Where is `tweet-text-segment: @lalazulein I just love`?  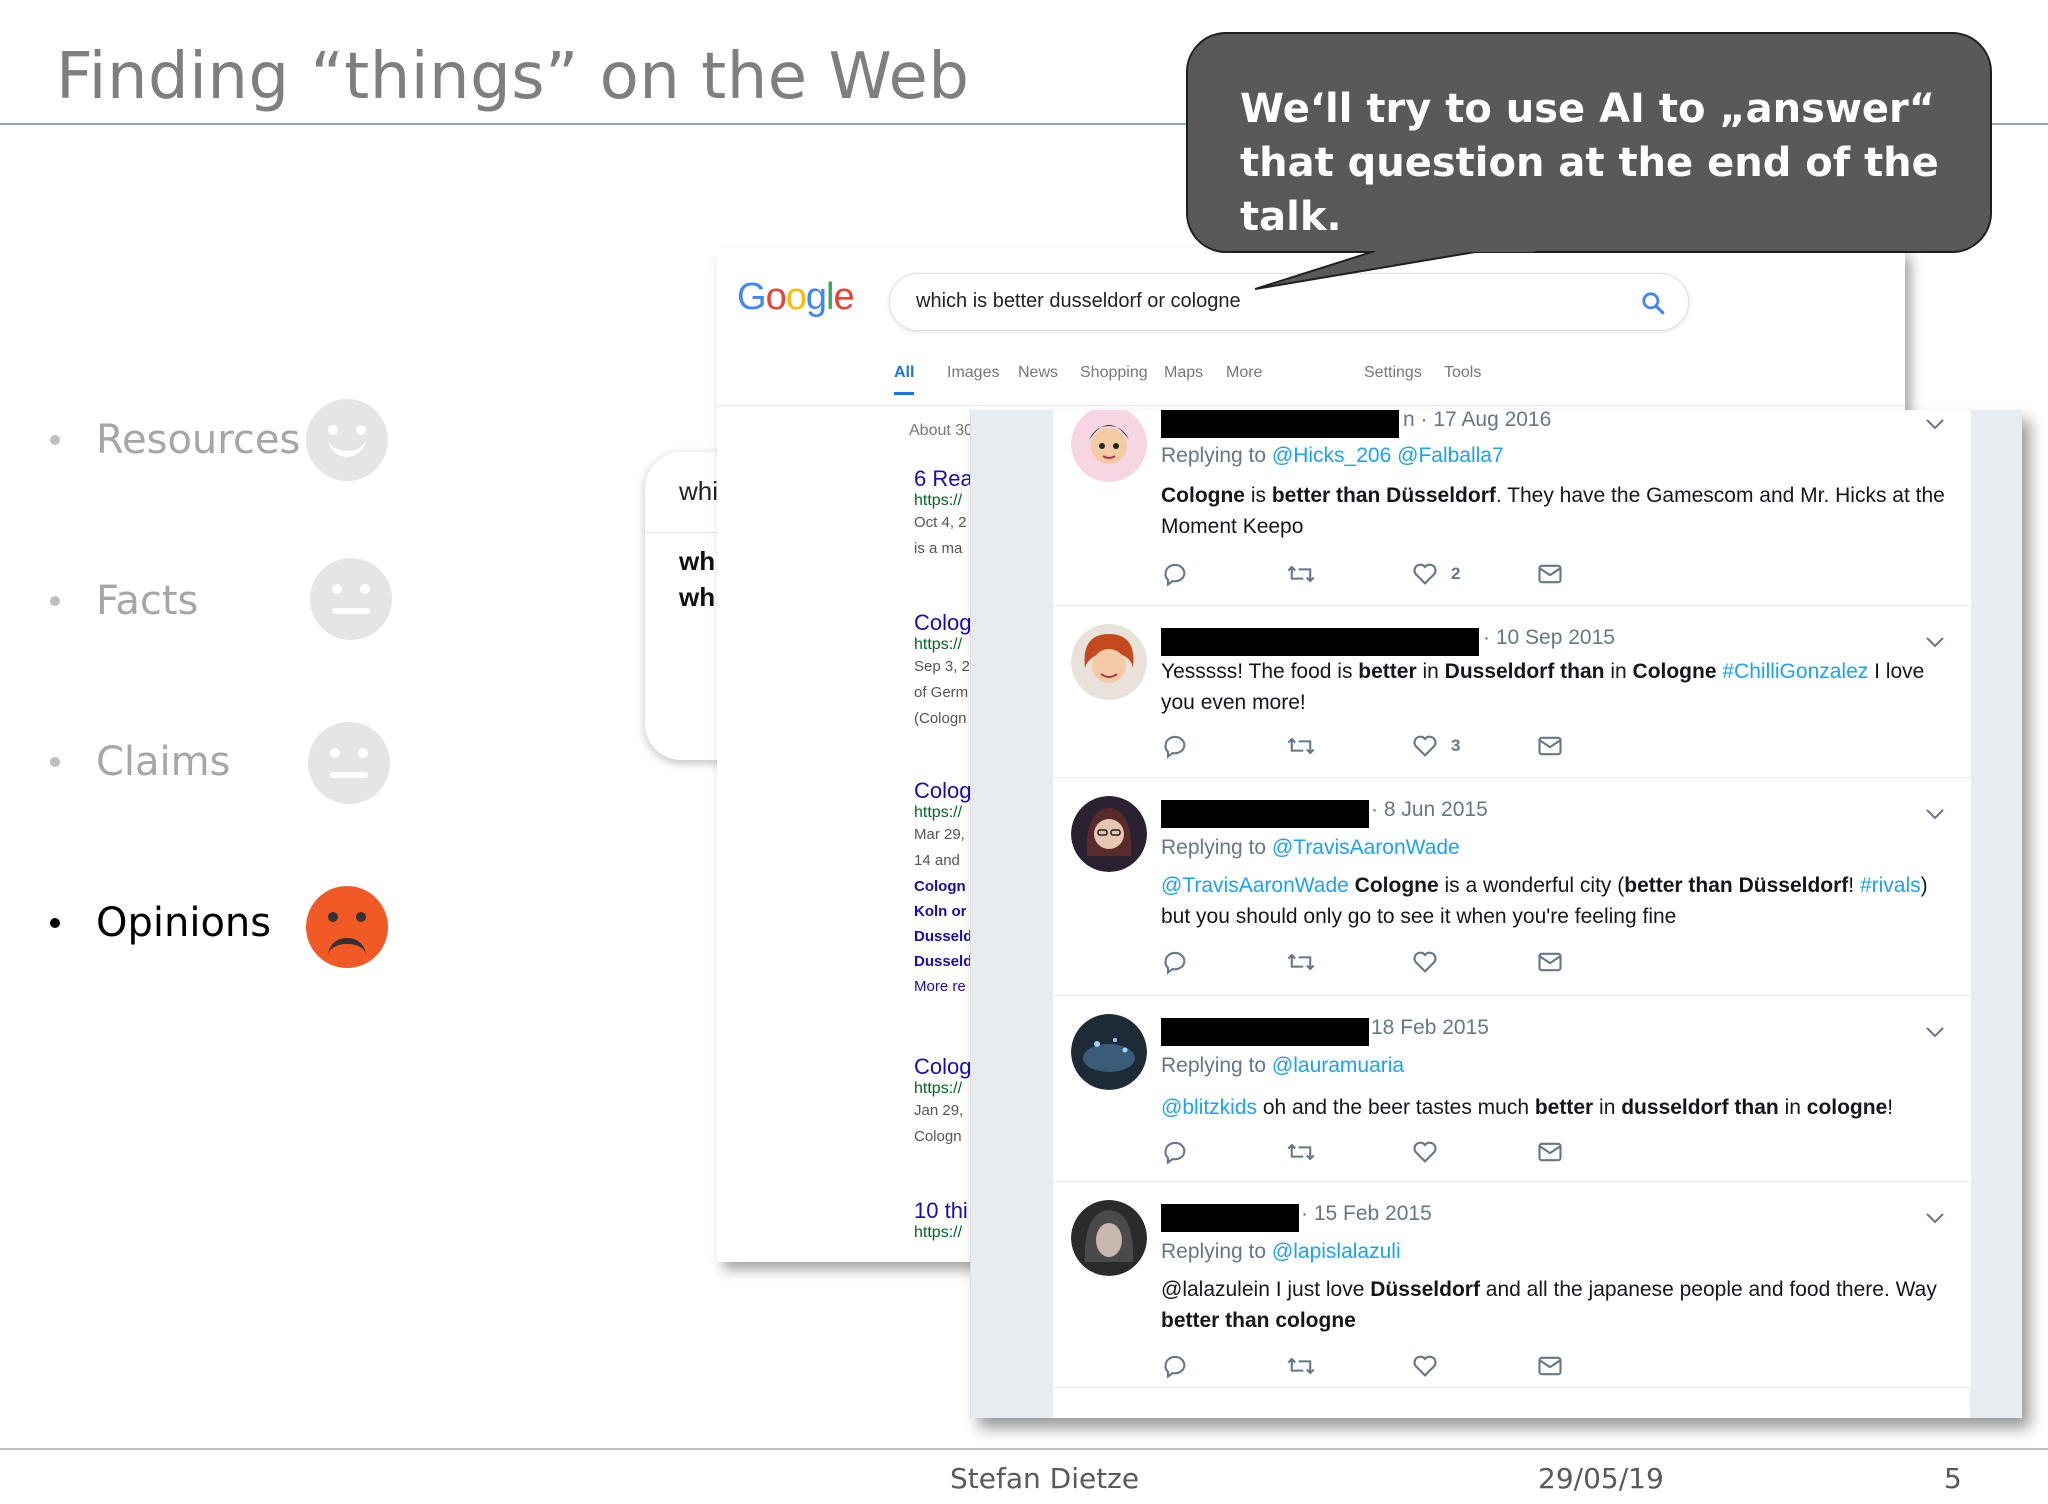 tweet-text-segment: @lalazulein I just love is located at coordinates (1266, 1289).